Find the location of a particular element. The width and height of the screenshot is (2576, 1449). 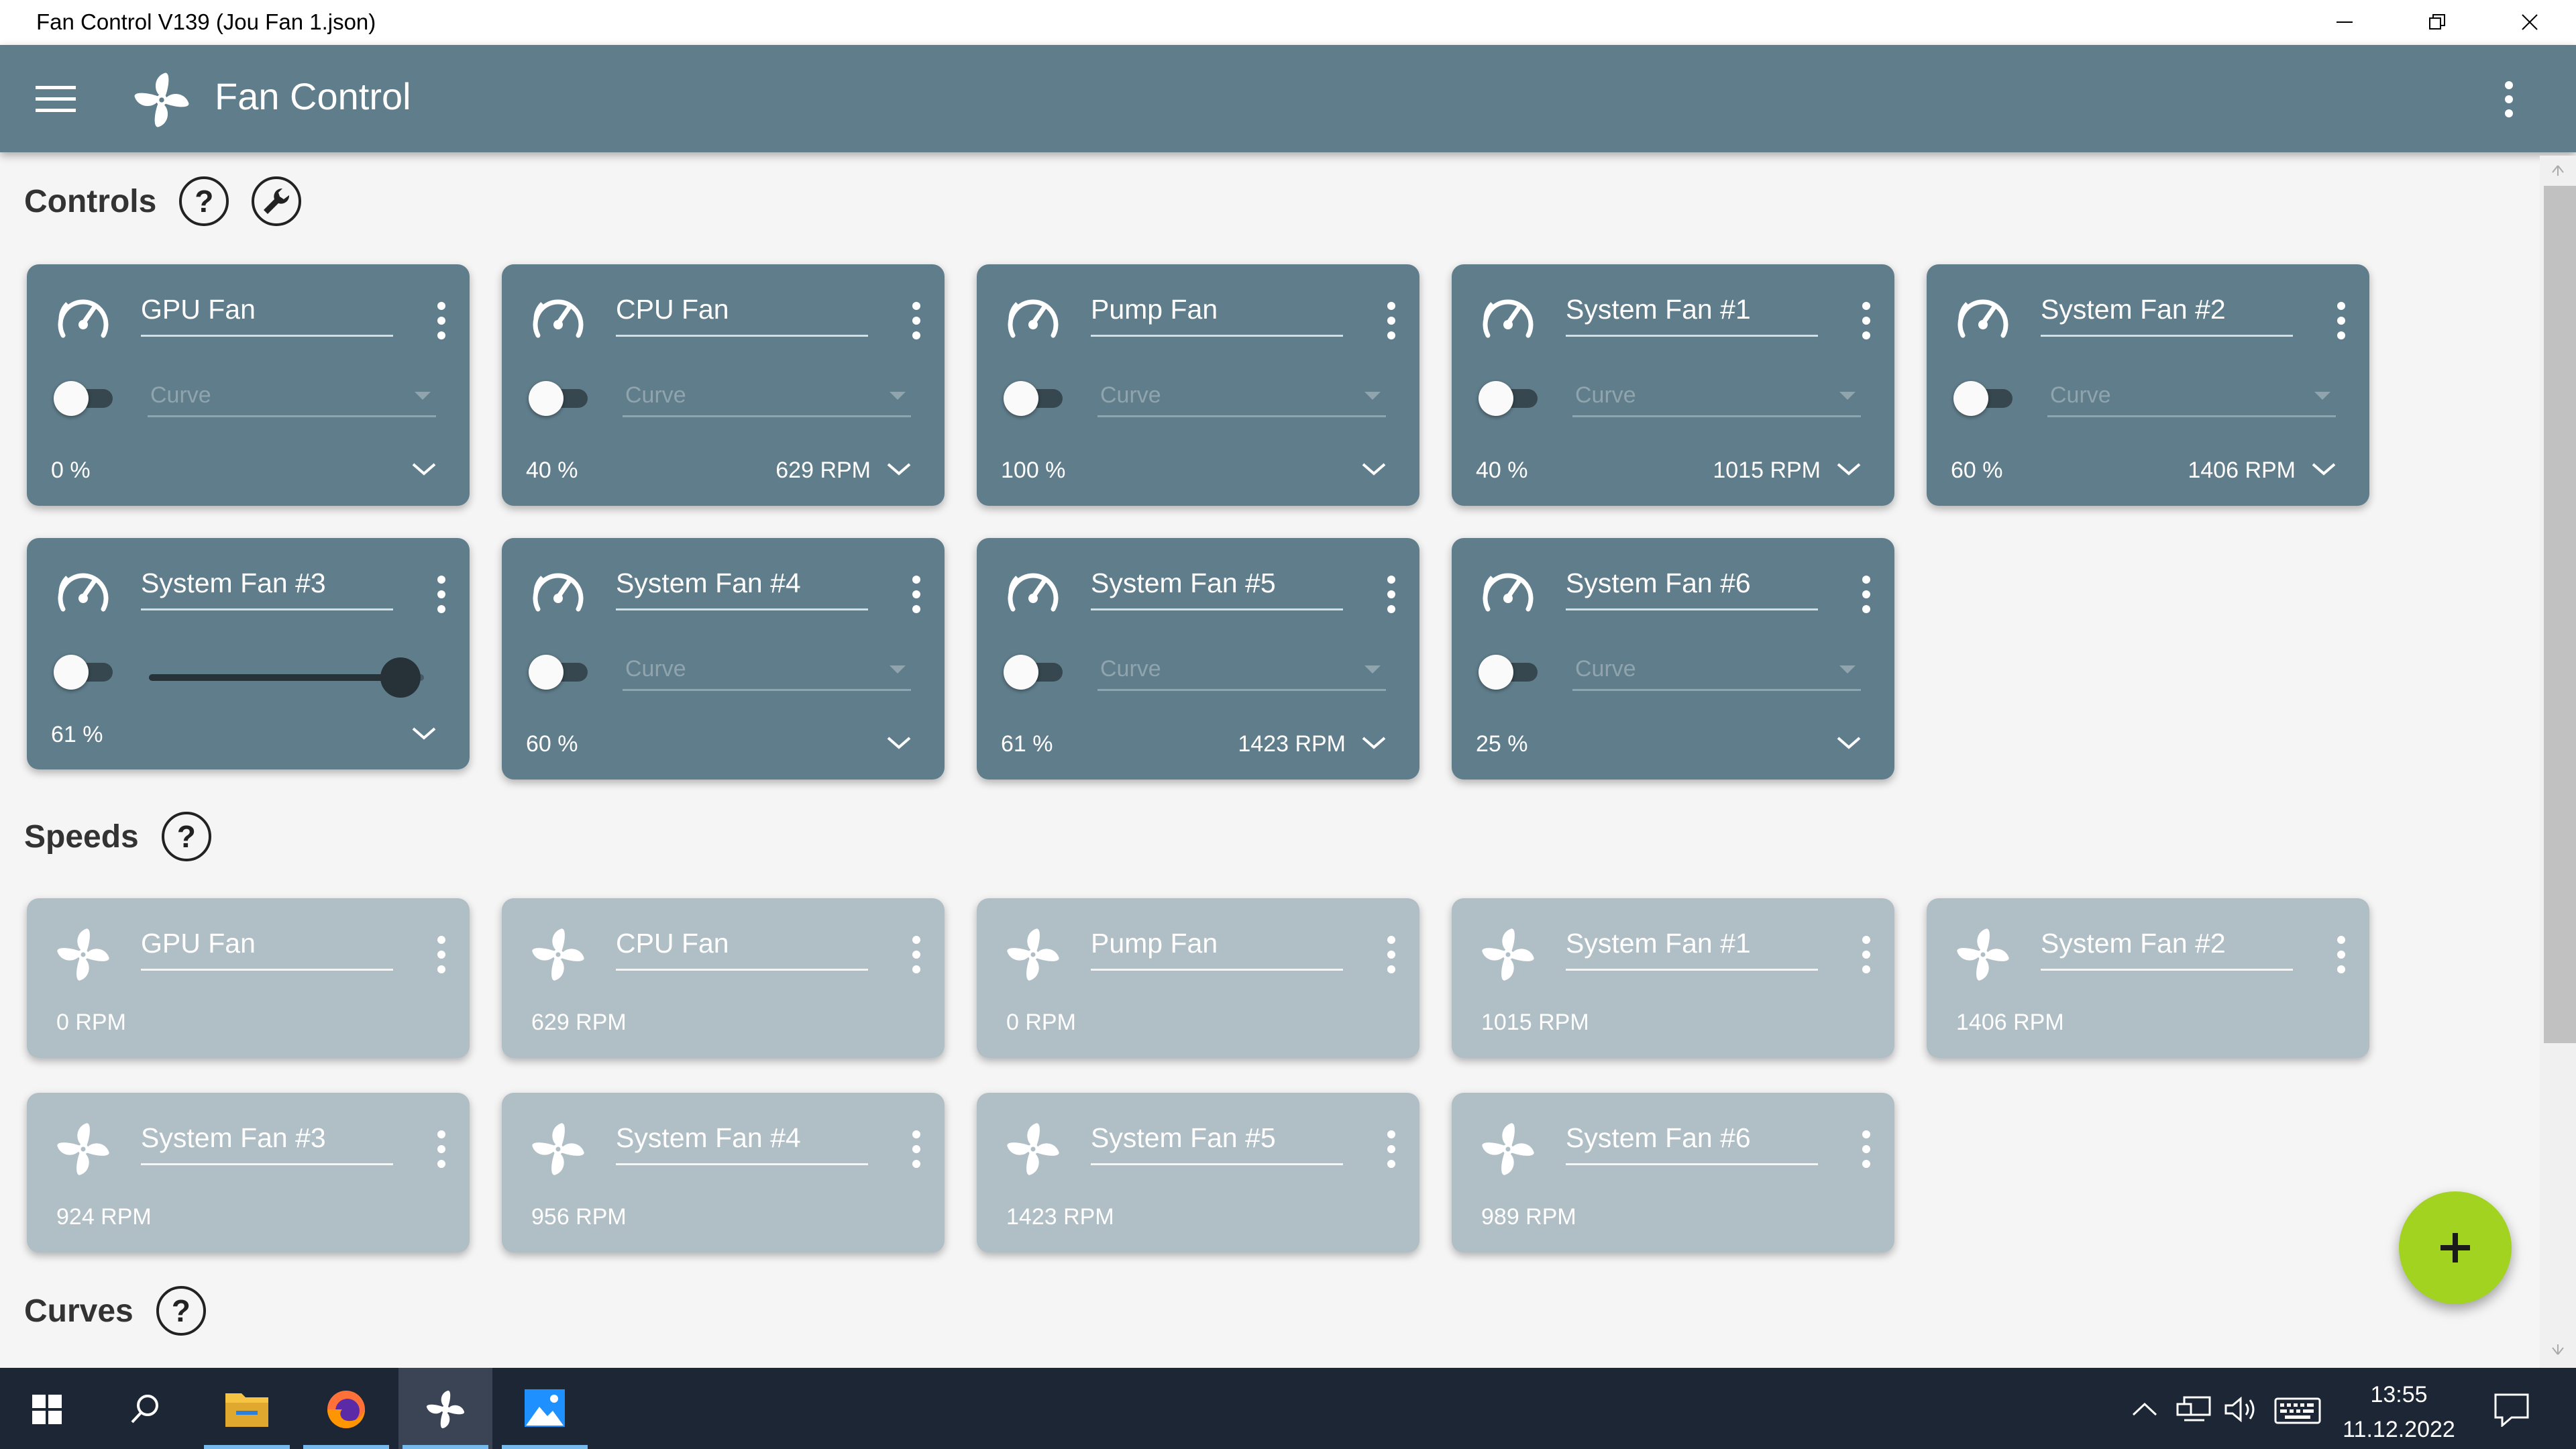

speed-name-field: System Fan #2 is located at coordinates (2167, 949).